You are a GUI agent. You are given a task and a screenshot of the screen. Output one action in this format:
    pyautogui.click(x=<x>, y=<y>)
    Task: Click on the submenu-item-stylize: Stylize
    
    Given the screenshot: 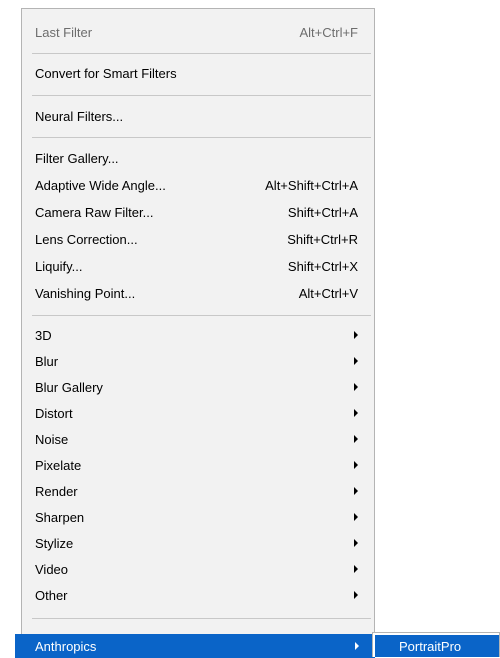 What is the action you would take?
    pyautogui.click(x=198, y=543)
    